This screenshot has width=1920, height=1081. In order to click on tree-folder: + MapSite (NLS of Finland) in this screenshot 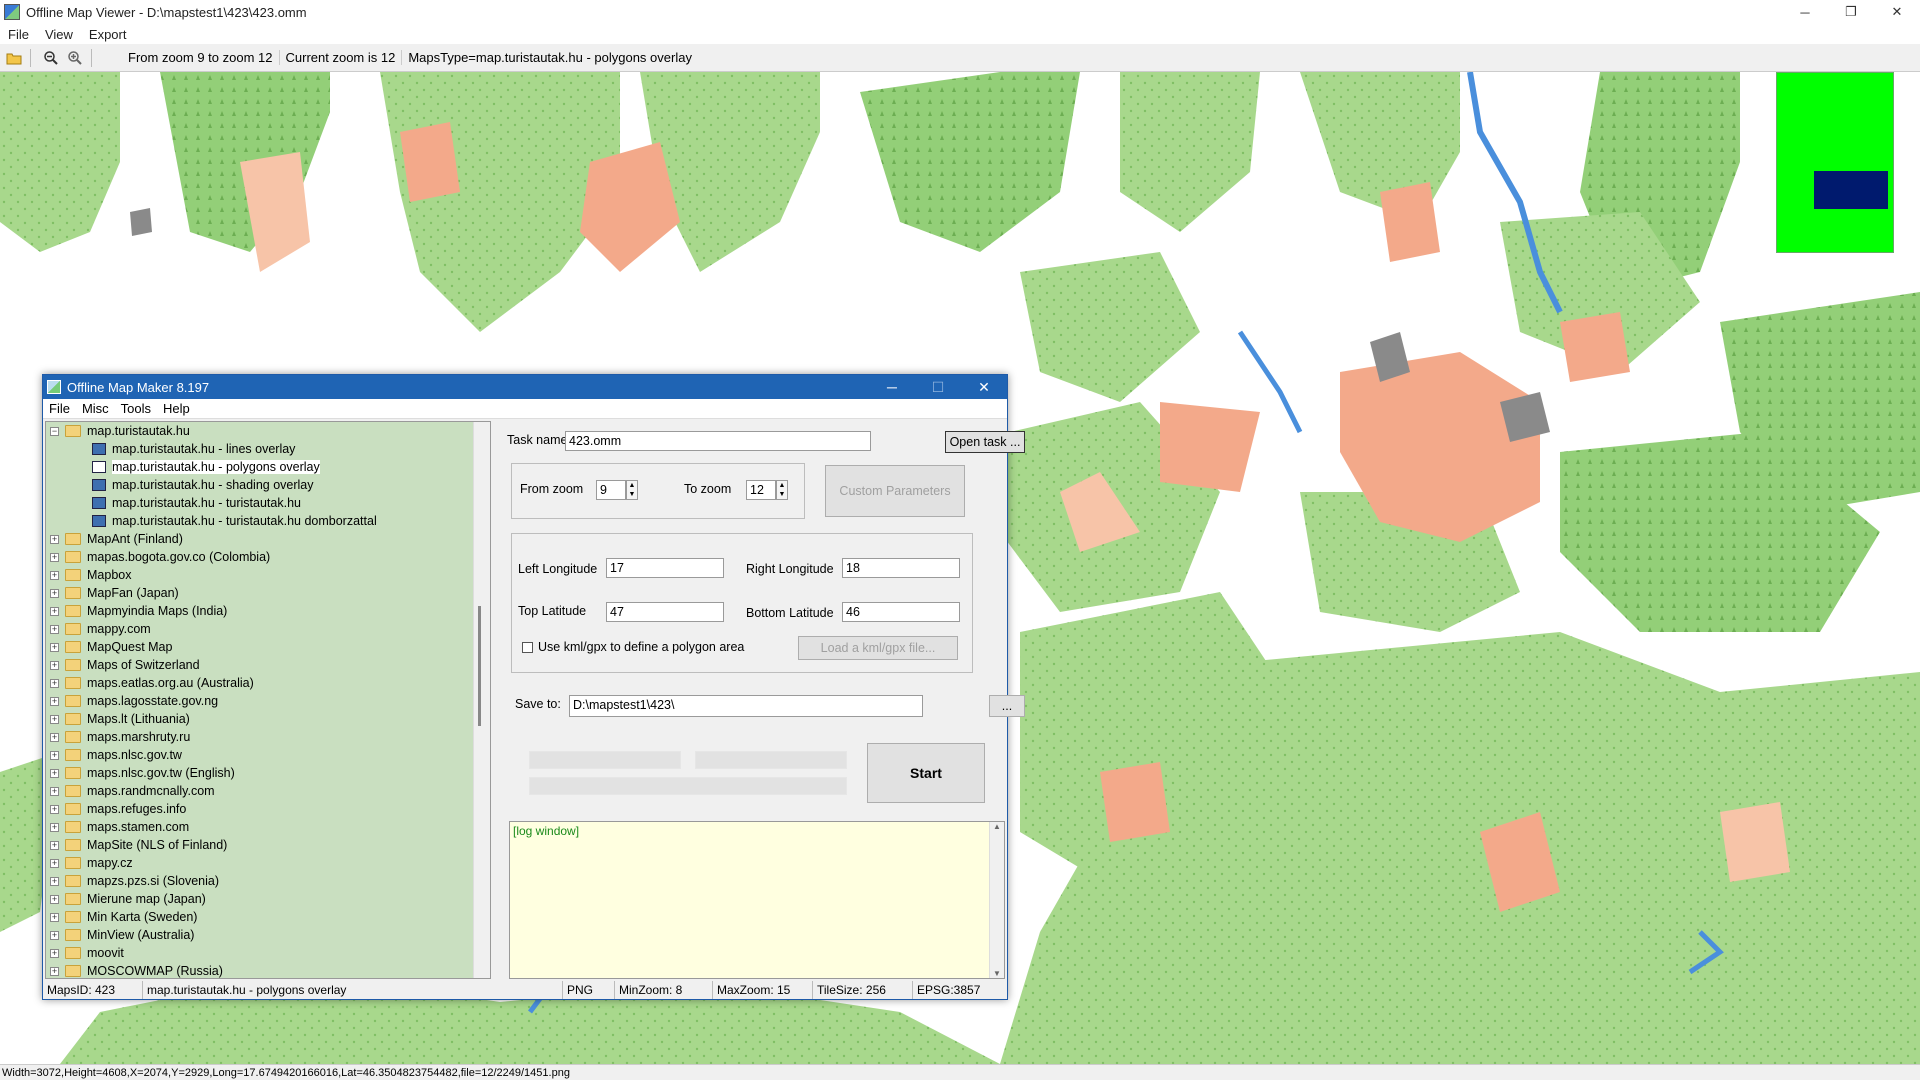, I will do `click(268, 845)`.